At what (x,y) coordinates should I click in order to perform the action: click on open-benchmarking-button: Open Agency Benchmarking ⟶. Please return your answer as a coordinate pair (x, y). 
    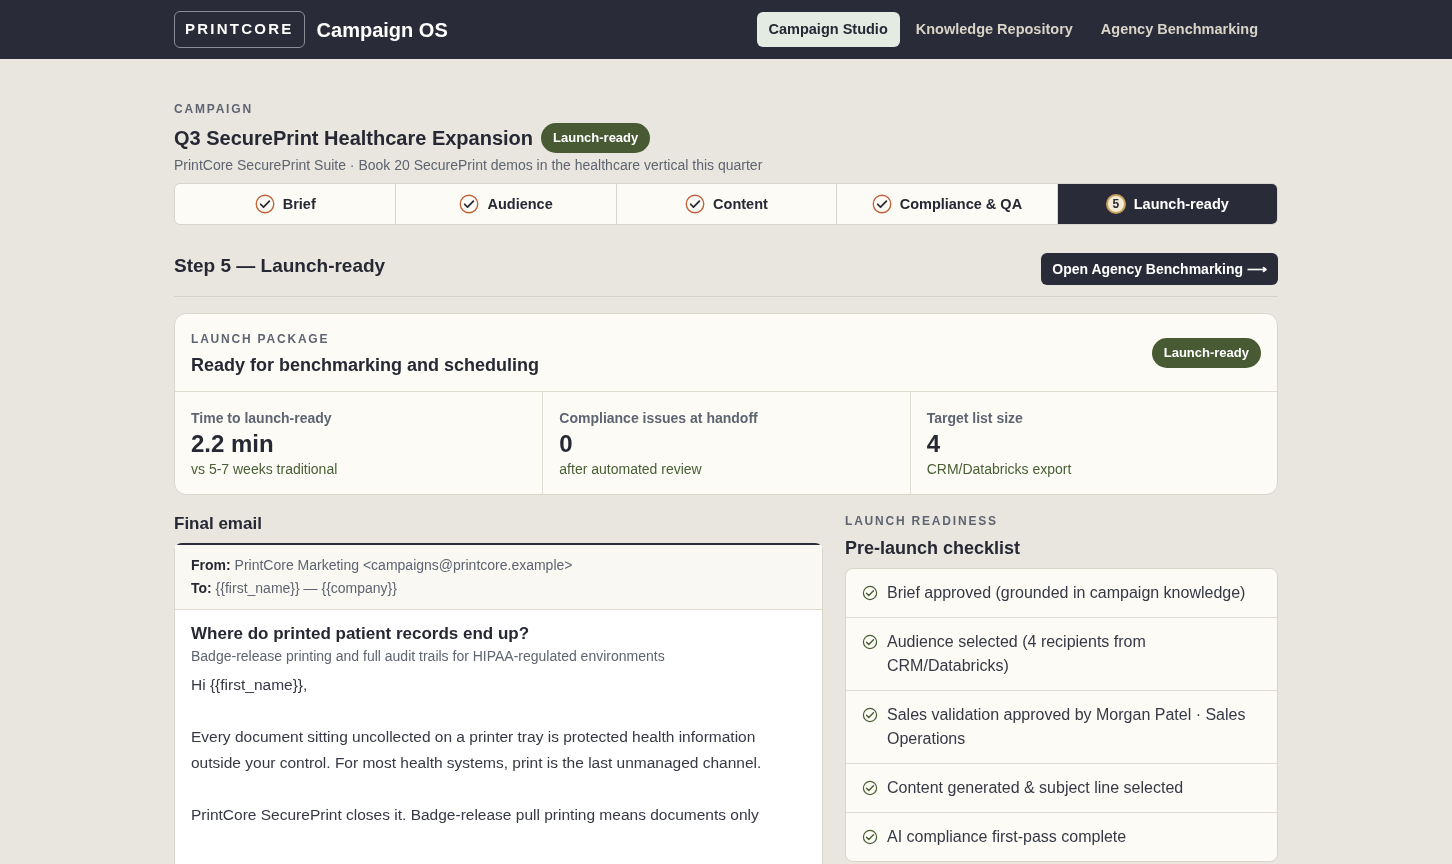
    Looking at the image, I should click on (1159, 269).